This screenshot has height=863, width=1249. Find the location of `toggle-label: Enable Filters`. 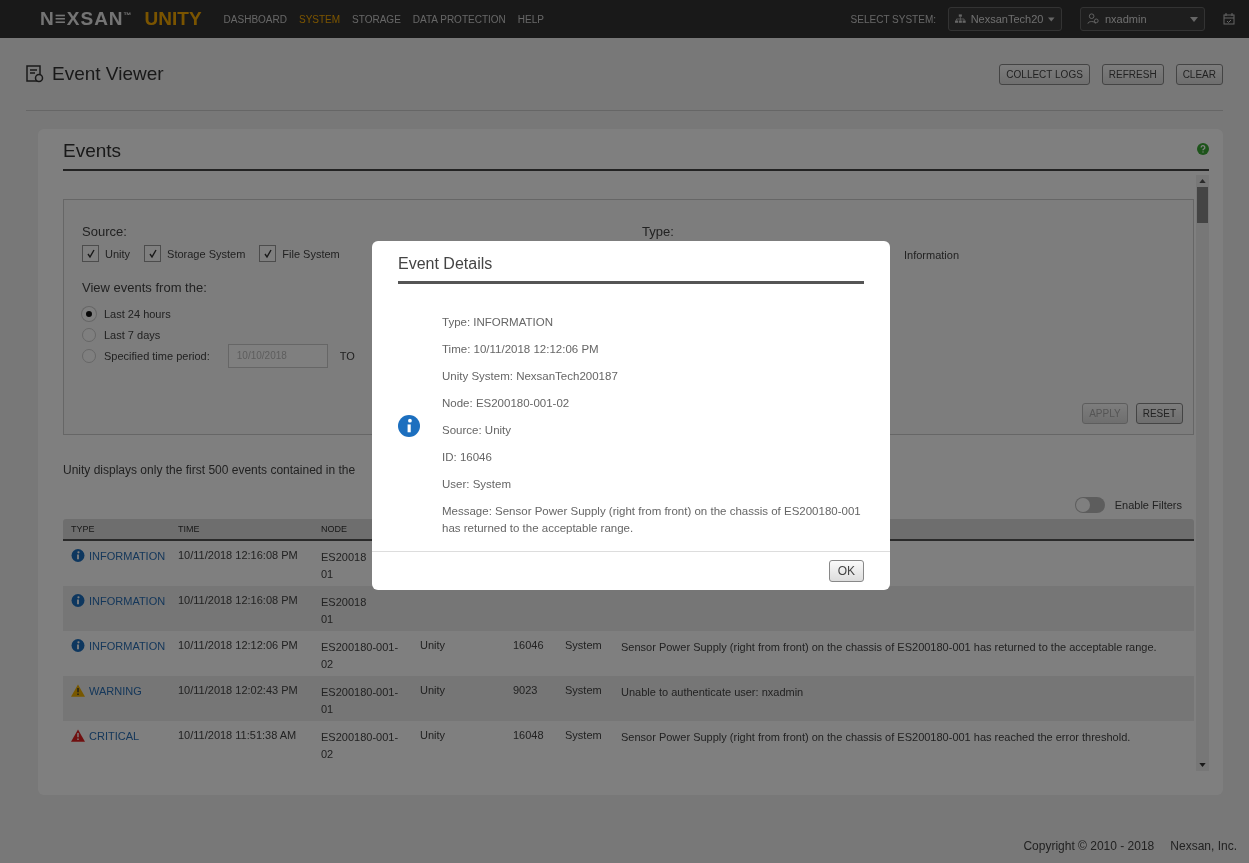

toggle-label: Enable Filters is located at coordinates (1148, 505).